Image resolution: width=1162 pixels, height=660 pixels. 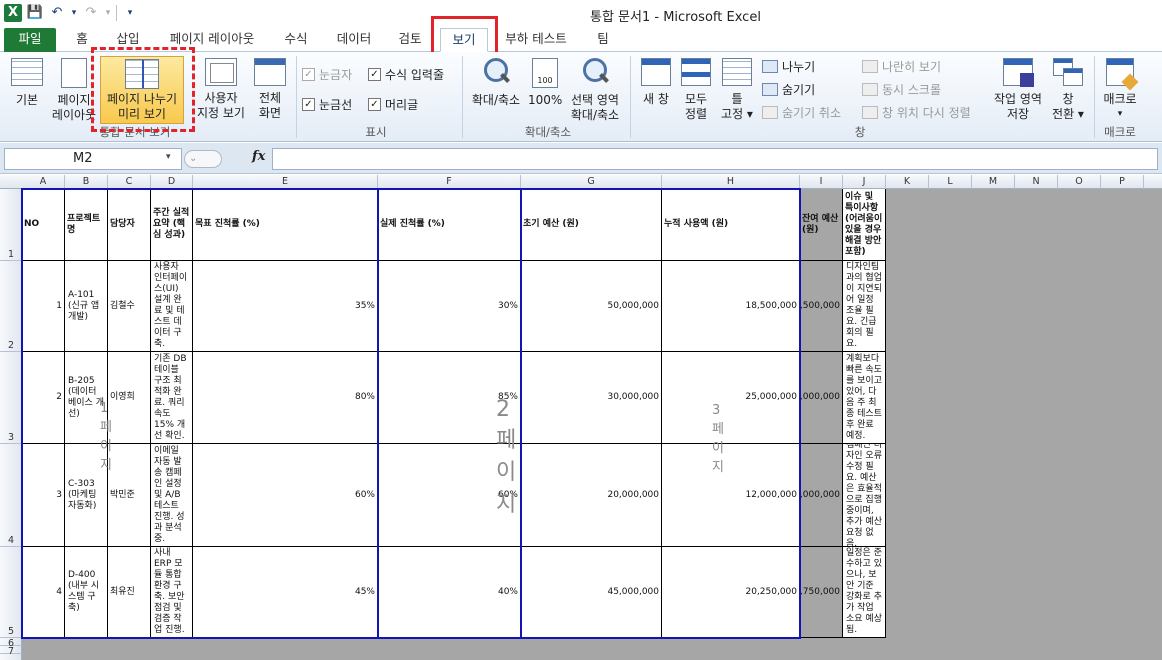 I want to click on data-cell-issues: 계획보다 빠른 속도를 보이고 있어, 다음 주 최종 테스트 후 완료 예정., so click(x=864, y=398).